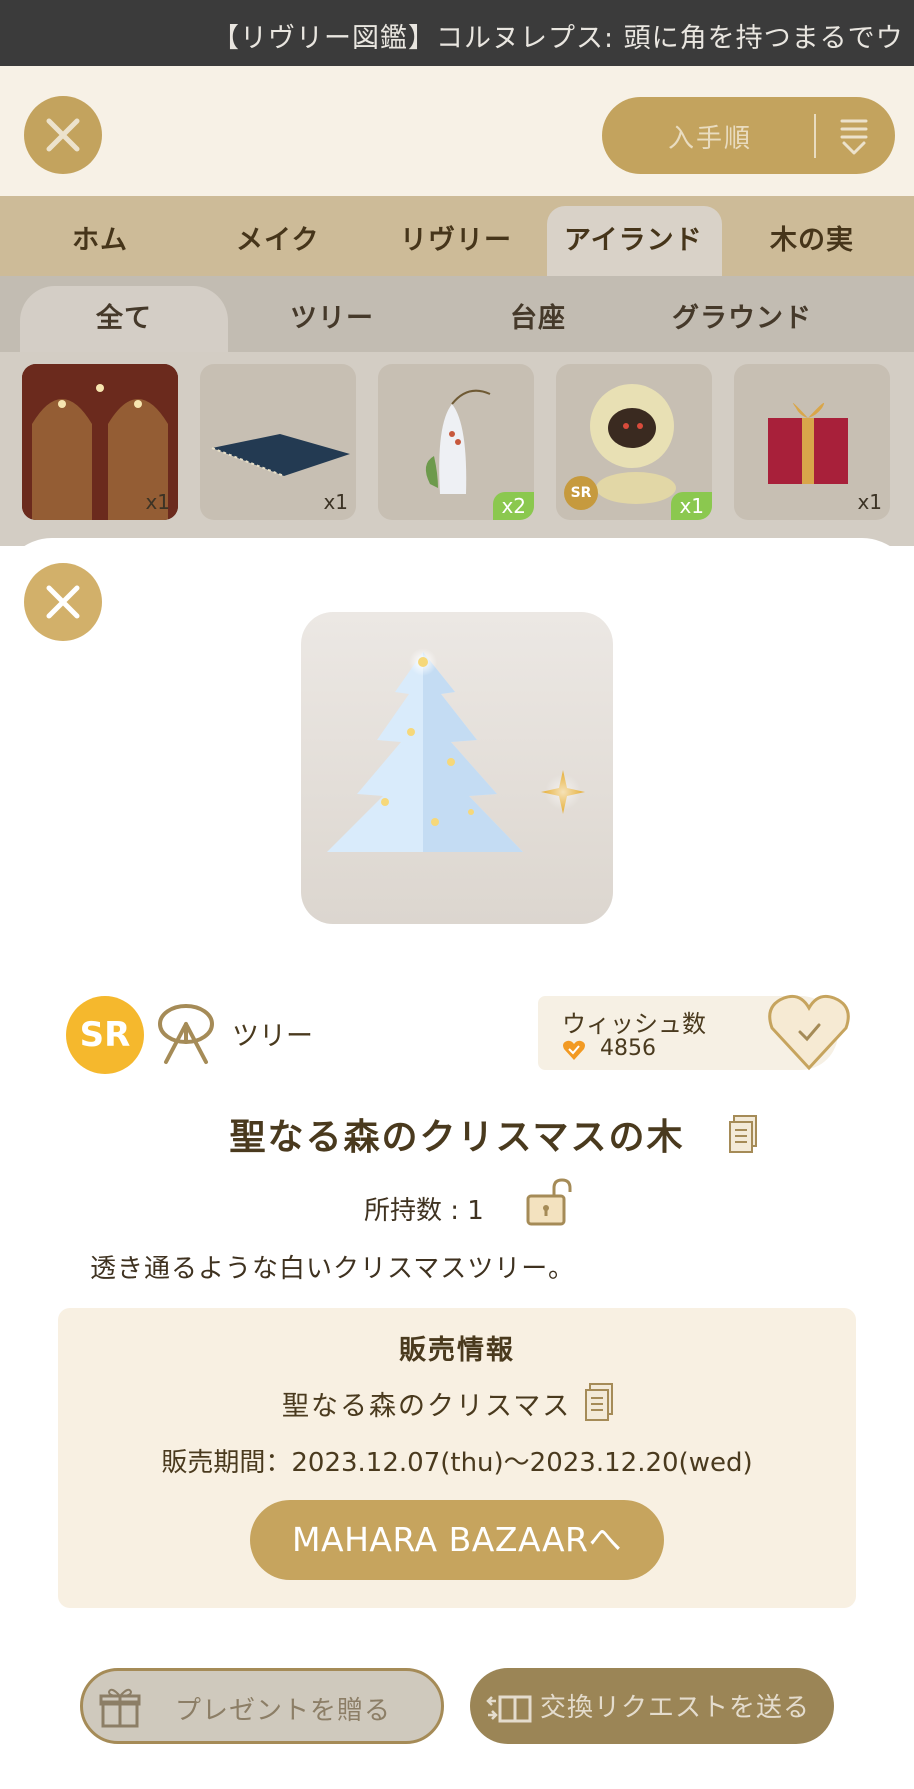 The width and height of the screenshot is (914, 1789). I want to click on exchange-request-label: 交換リクエストを送る, so click(675, 1708).